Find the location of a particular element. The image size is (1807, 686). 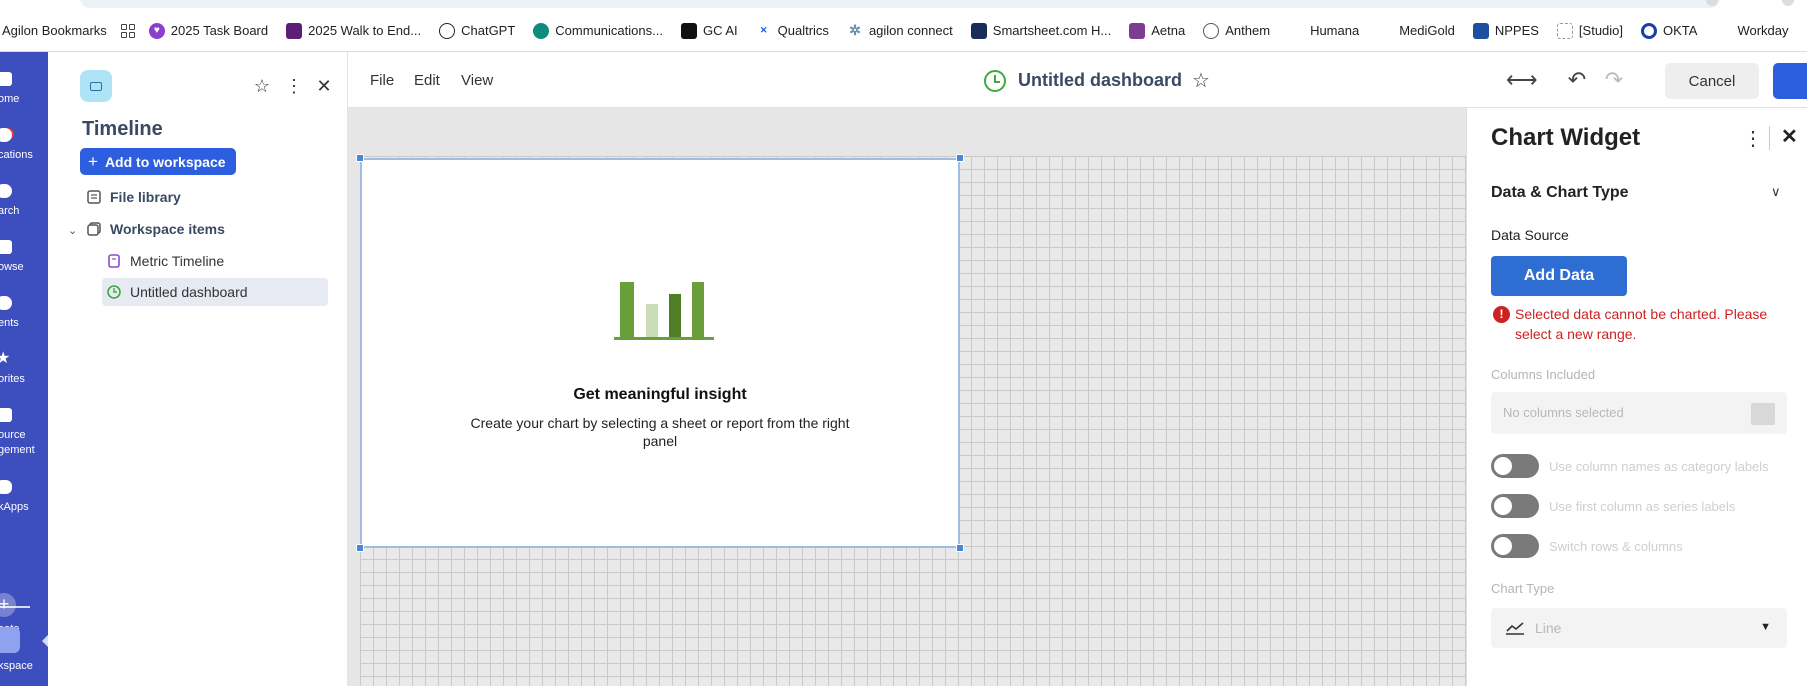

bookmark-gc-ai: GC AI is located at coordinates (709, 31).